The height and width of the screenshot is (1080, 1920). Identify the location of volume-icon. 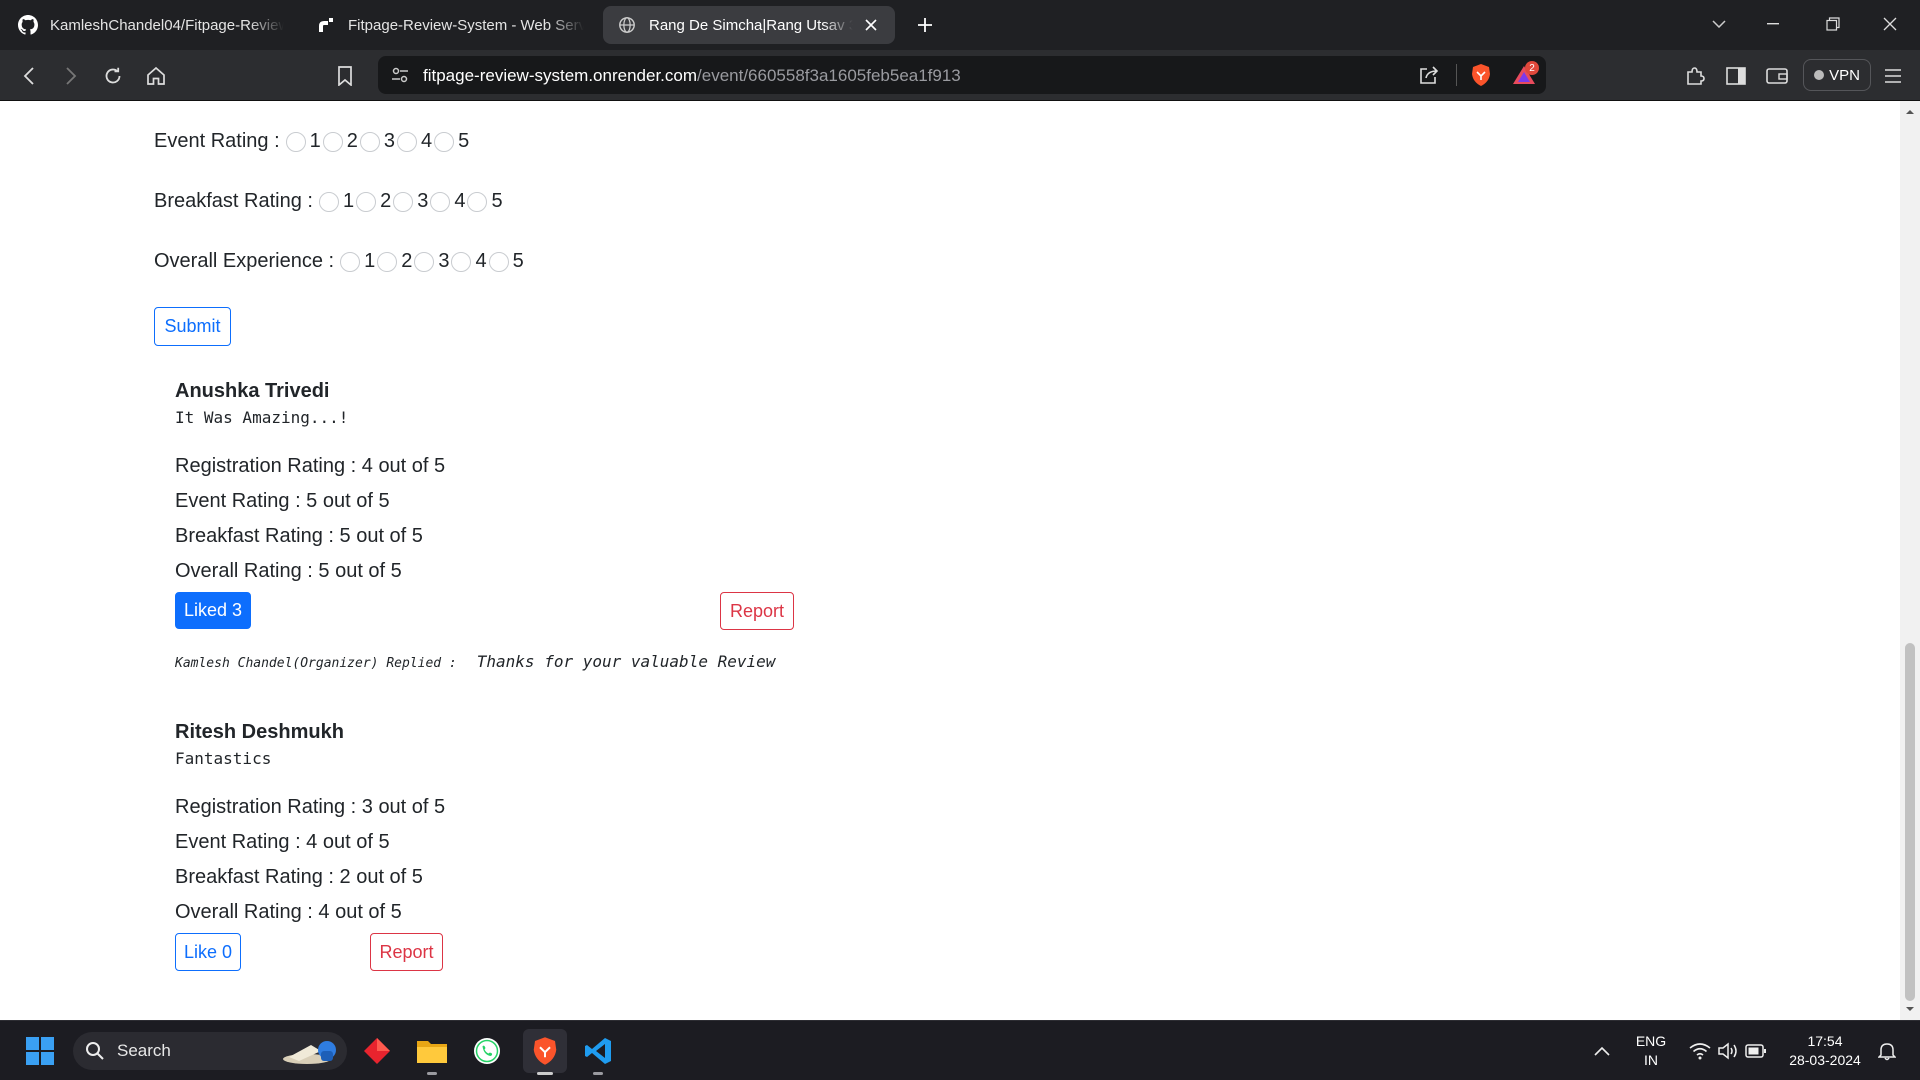
(1727, 1051).